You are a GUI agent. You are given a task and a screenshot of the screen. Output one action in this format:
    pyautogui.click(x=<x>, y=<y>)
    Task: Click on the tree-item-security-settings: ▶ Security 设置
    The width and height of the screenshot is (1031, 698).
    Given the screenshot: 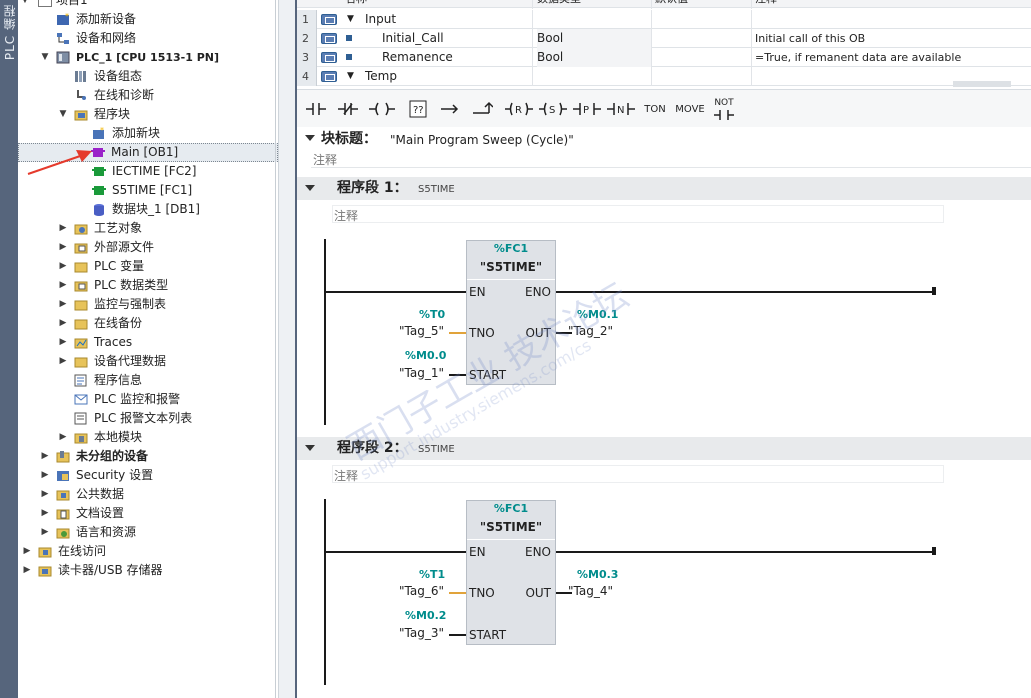 What is the action you would take?
    pyautogui.click(x=148, y=475)
    